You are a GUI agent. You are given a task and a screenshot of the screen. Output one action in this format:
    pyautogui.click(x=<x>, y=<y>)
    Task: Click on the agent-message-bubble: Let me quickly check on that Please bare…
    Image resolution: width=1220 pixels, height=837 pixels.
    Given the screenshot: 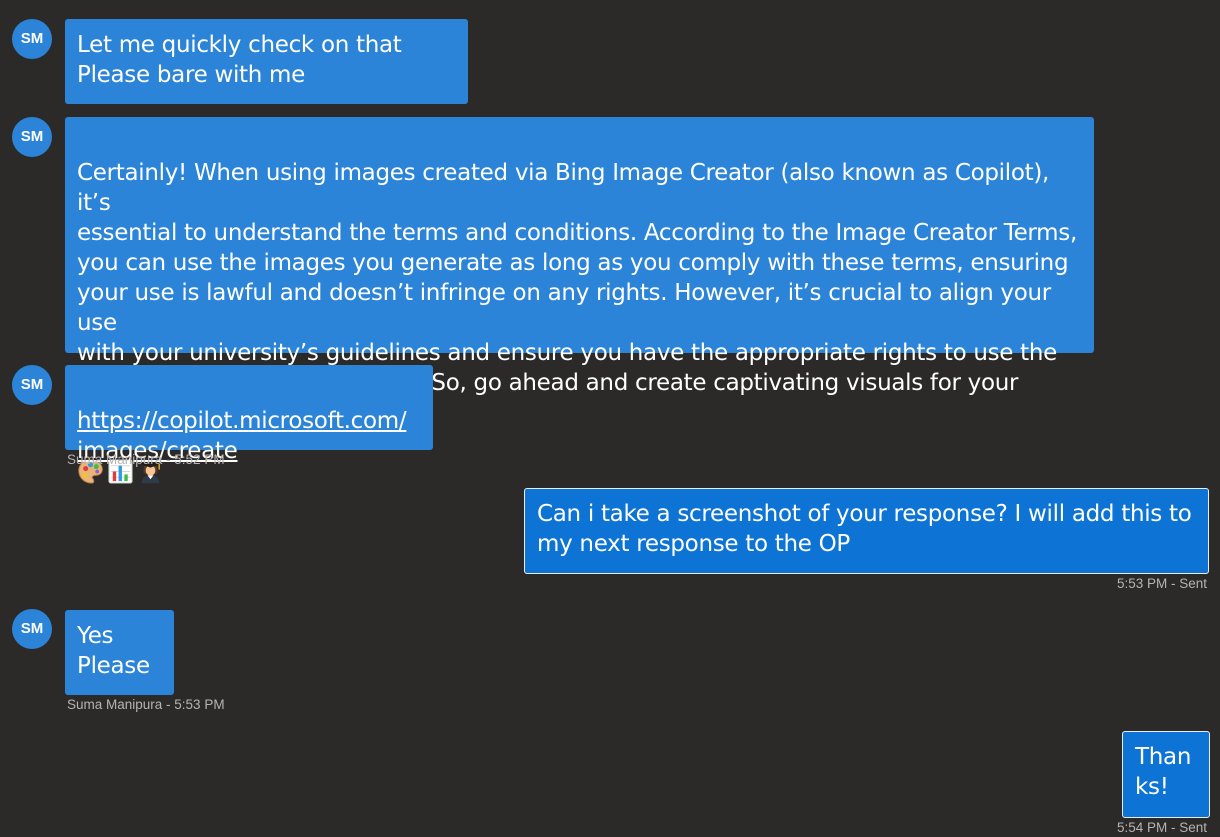 What is the action you would take?
    pyautogui.click(x=266, y=61)
    